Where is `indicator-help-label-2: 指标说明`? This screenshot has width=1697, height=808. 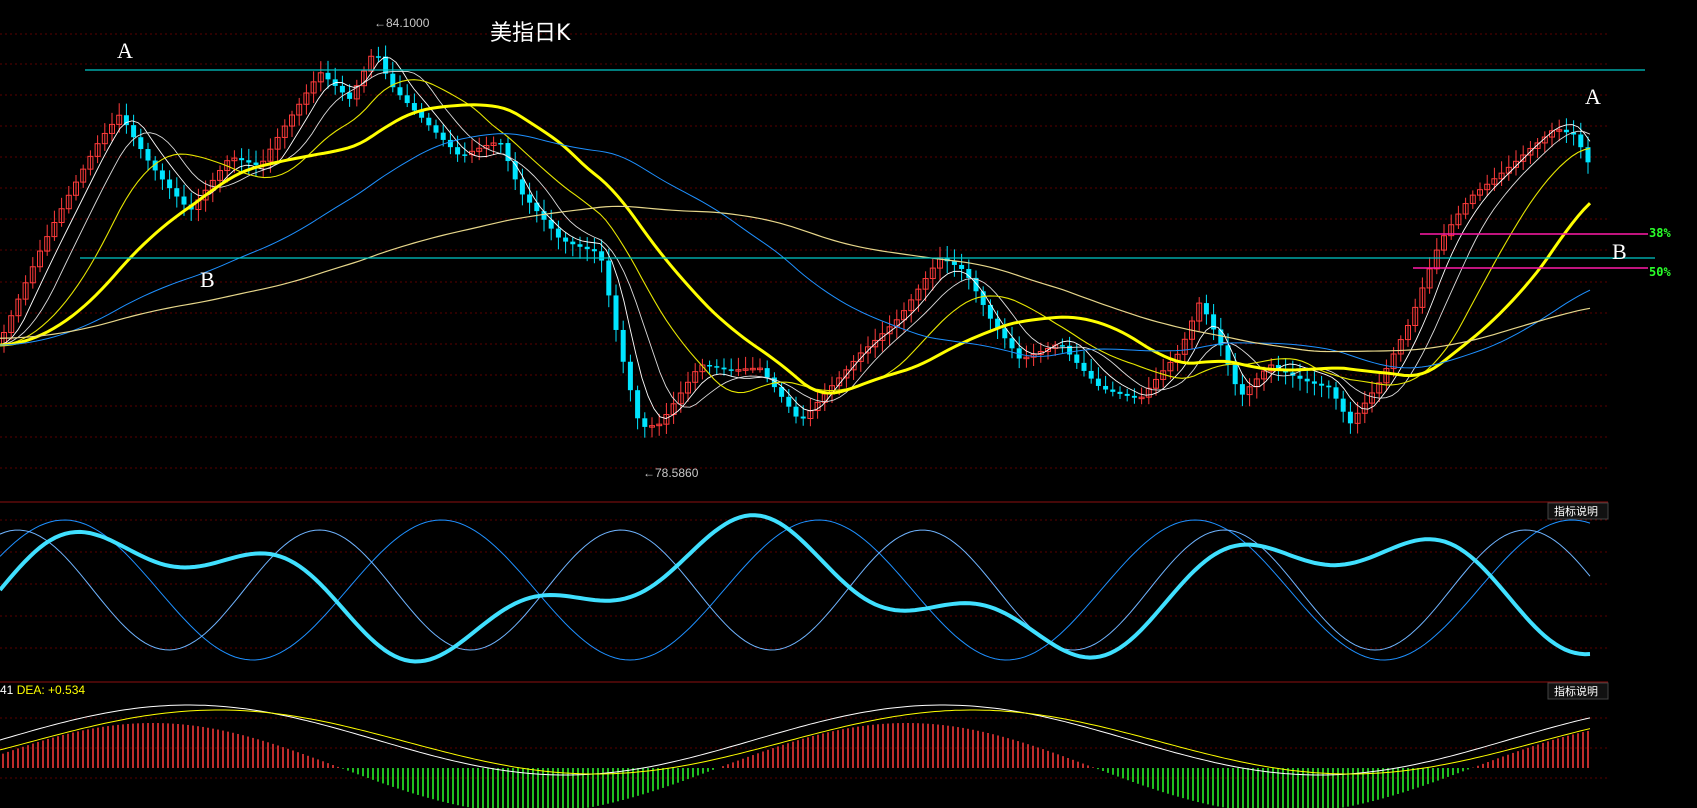 indicator-help-label-2: 指标说明 is located at coordinates (1576, 691).